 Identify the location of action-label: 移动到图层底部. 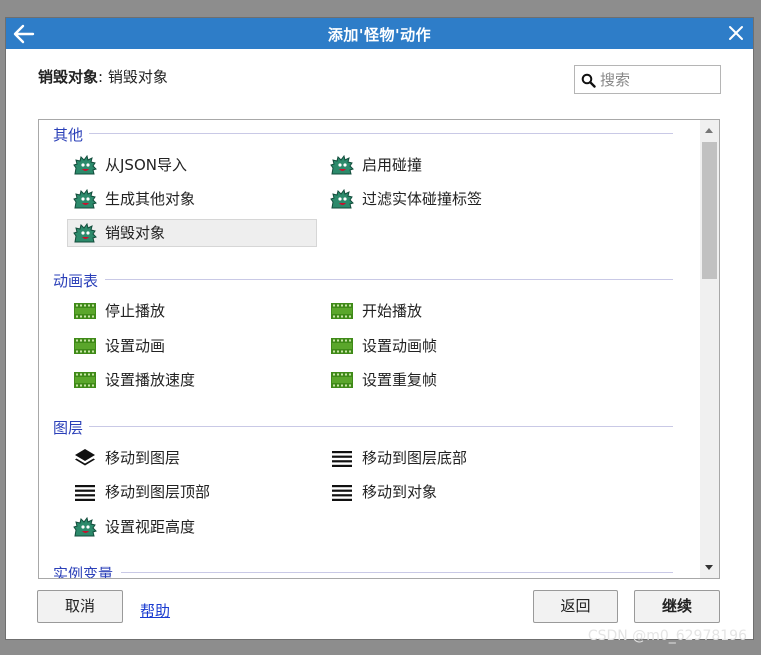
(415, 458).